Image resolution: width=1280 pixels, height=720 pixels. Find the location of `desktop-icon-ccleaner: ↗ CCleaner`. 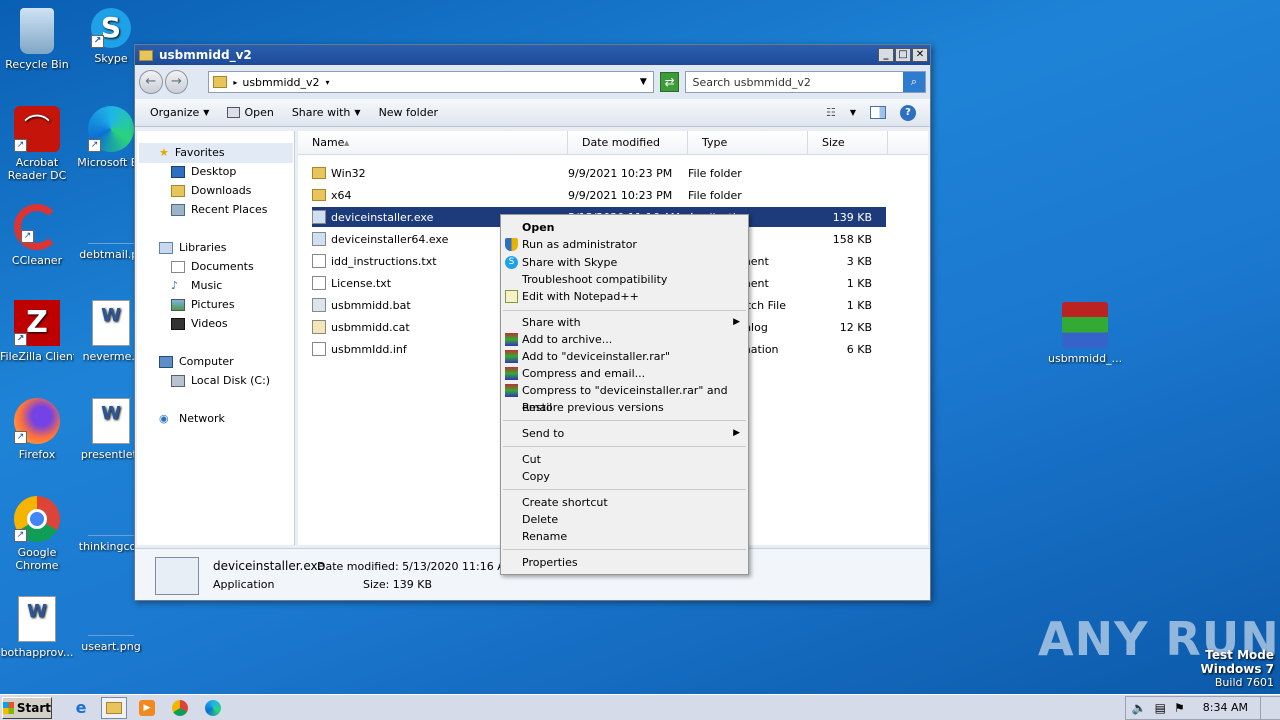

desktop-icon-ccleaner: ↗ CCleaner is located at coordinates (37, 235).